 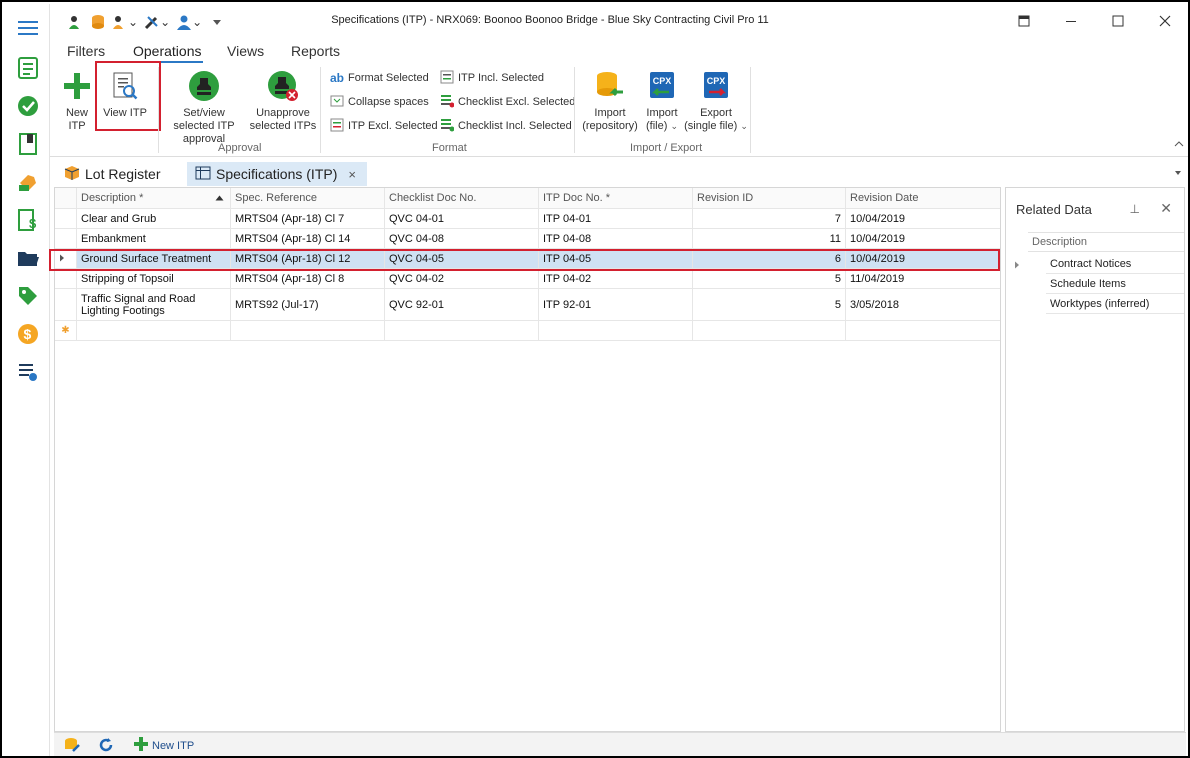 I want to click on restore-layout-icon, so click(x=1023, y=21).